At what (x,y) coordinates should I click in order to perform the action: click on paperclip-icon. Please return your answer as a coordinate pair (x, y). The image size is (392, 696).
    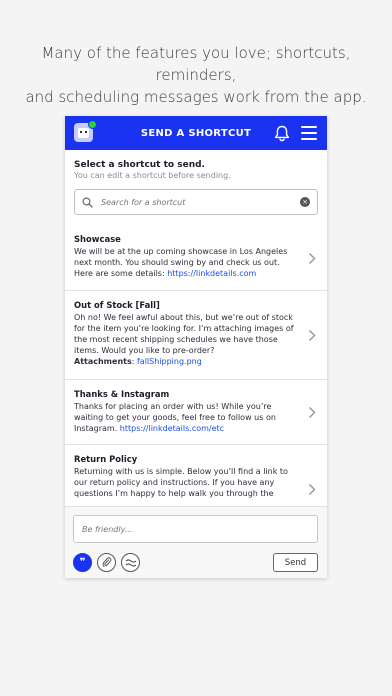
    Looking at the image, I should click on (106, 562).